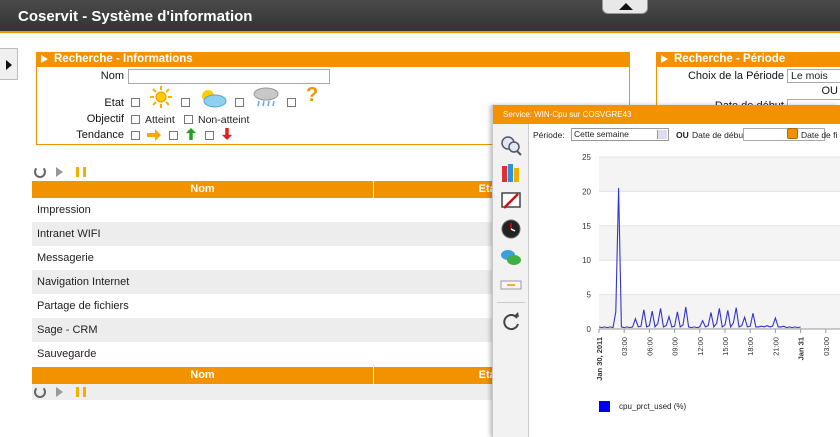  I want to click on popup-periode-select: Cette semaine, so click(620, 134).